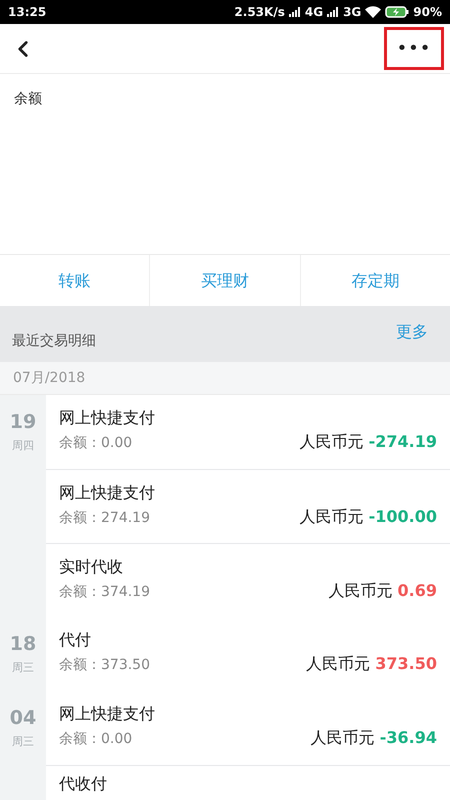 This screenshot has height=800, width=450. I want to click on day-number: 19, so click(23, 422).